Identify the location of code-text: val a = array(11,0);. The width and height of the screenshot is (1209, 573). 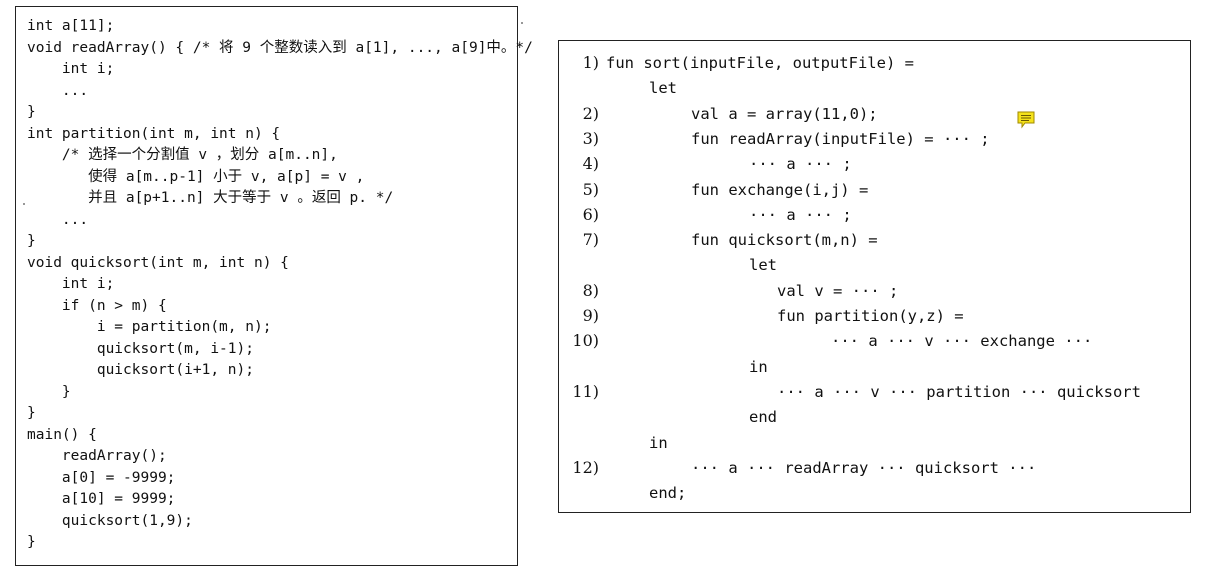
(784, 113).